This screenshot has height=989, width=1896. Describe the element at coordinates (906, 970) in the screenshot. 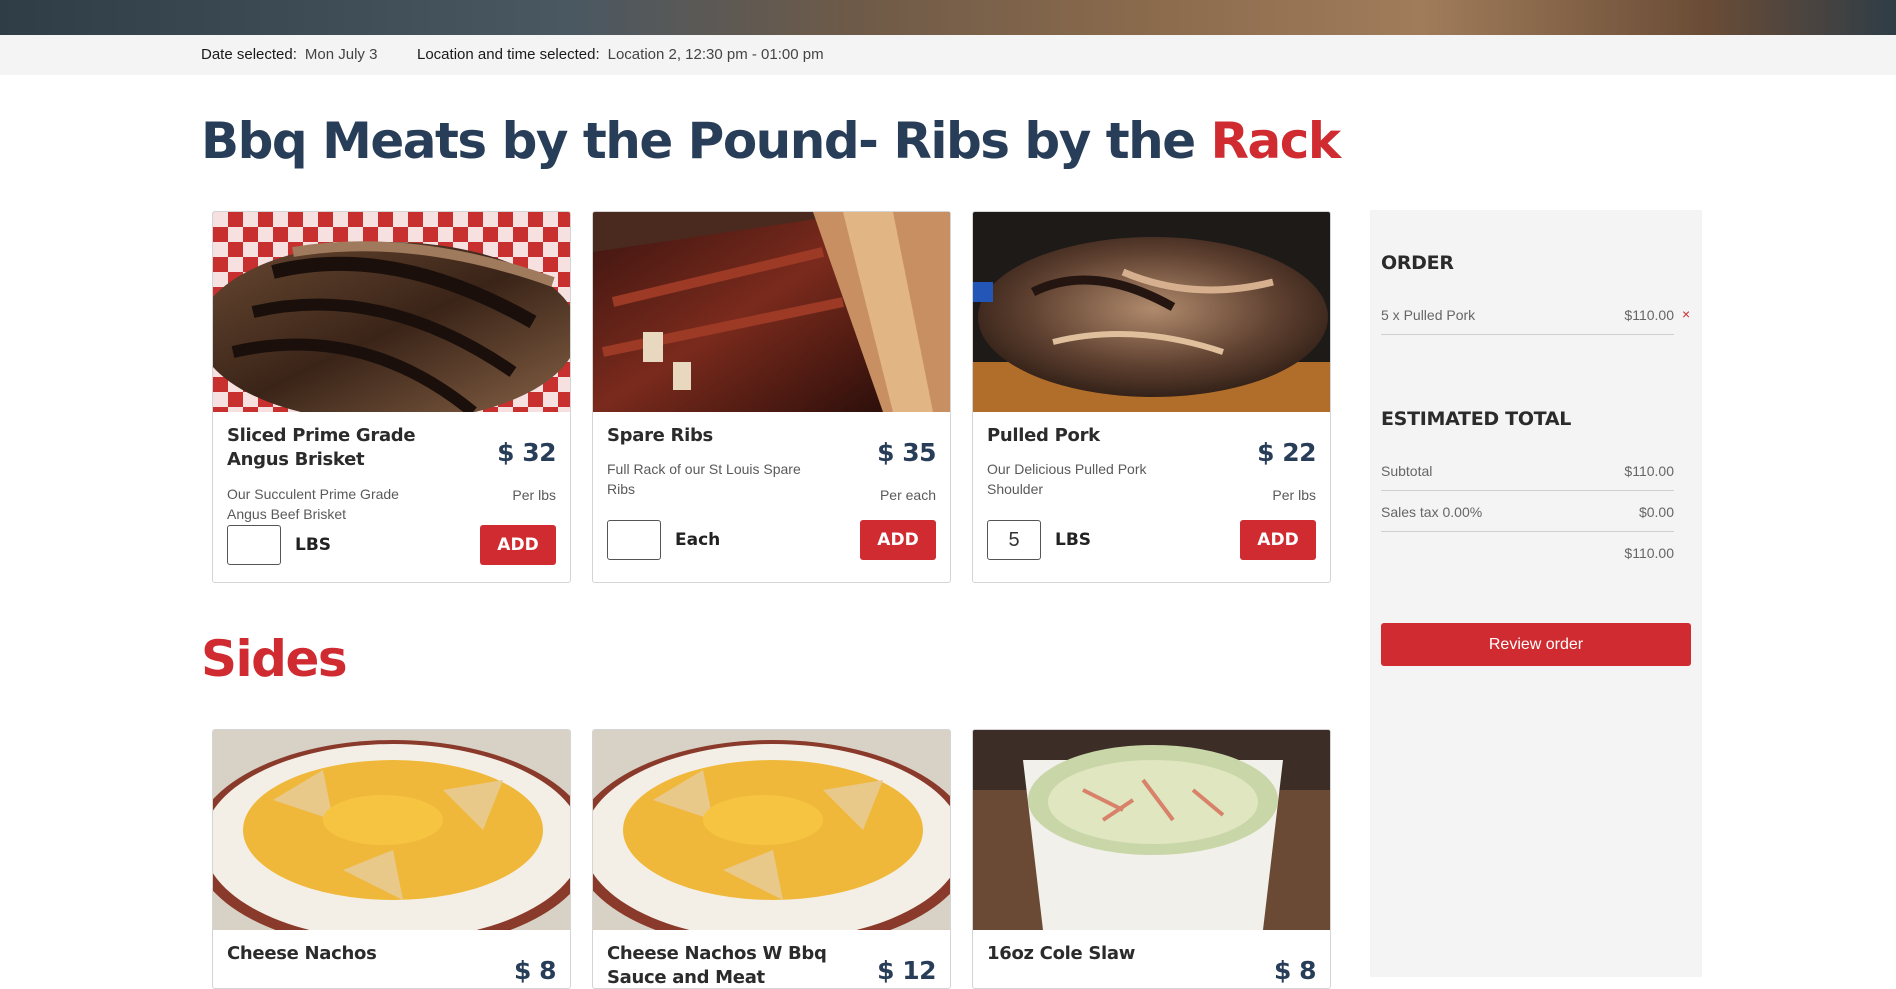

I see `product-price: $ 12` at that location.